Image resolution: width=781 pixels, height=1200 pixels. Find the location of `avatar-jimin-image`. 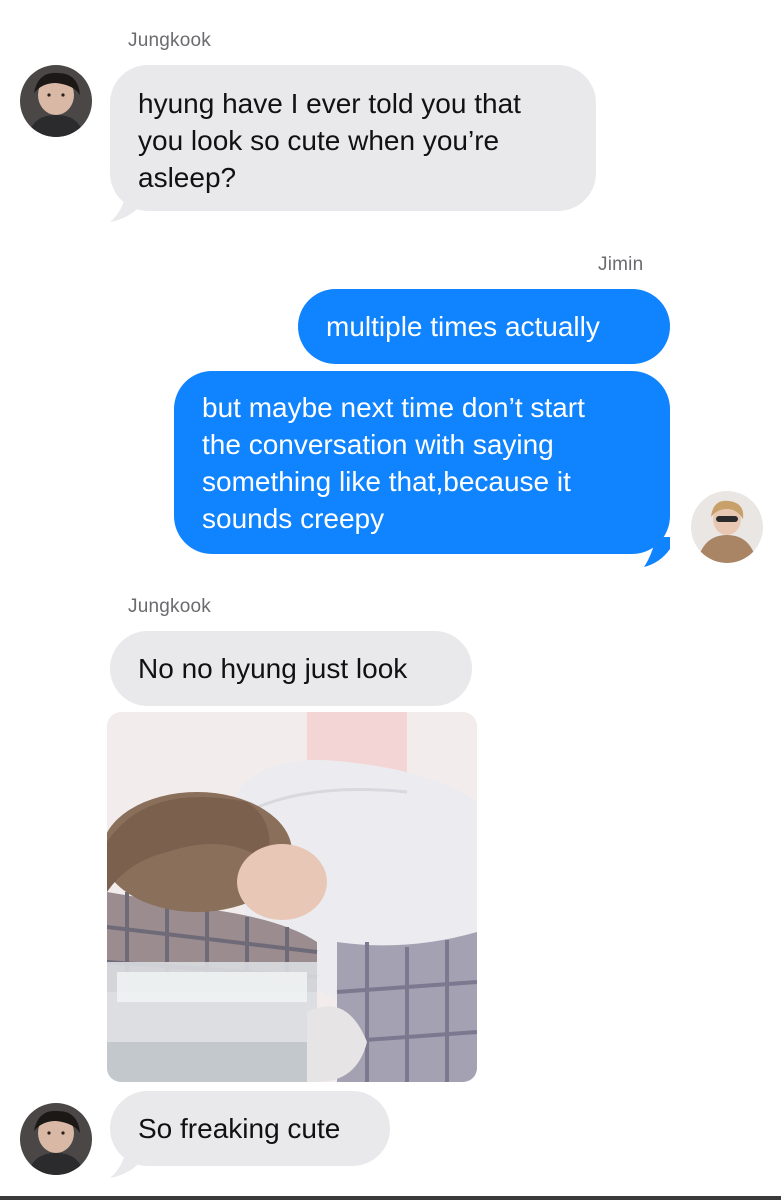

avatar-jimin-image is located at coordinates (727, 527).